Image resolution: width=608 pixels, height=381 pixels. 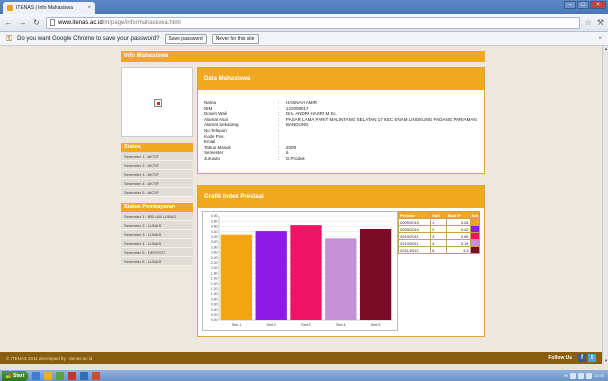 What do you see at coordinates (60, 375) in the screenshot?
I see `media-icon` at bounding box center [60, 375].